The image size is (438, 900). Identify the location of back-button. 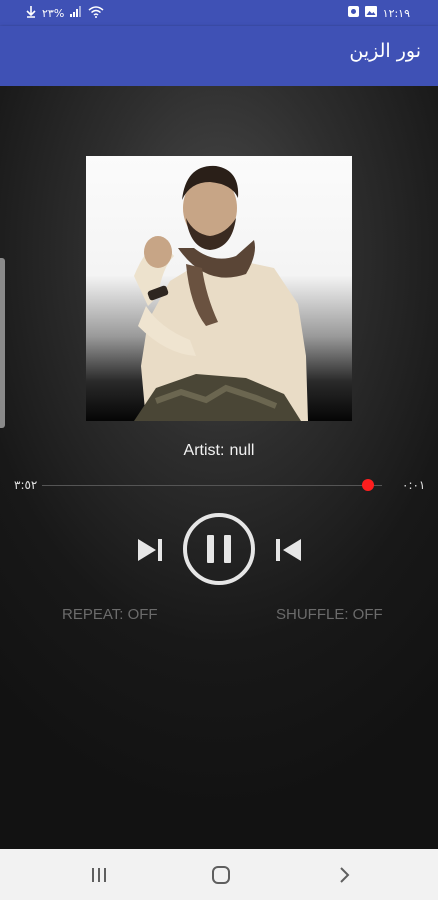
(344, 875).